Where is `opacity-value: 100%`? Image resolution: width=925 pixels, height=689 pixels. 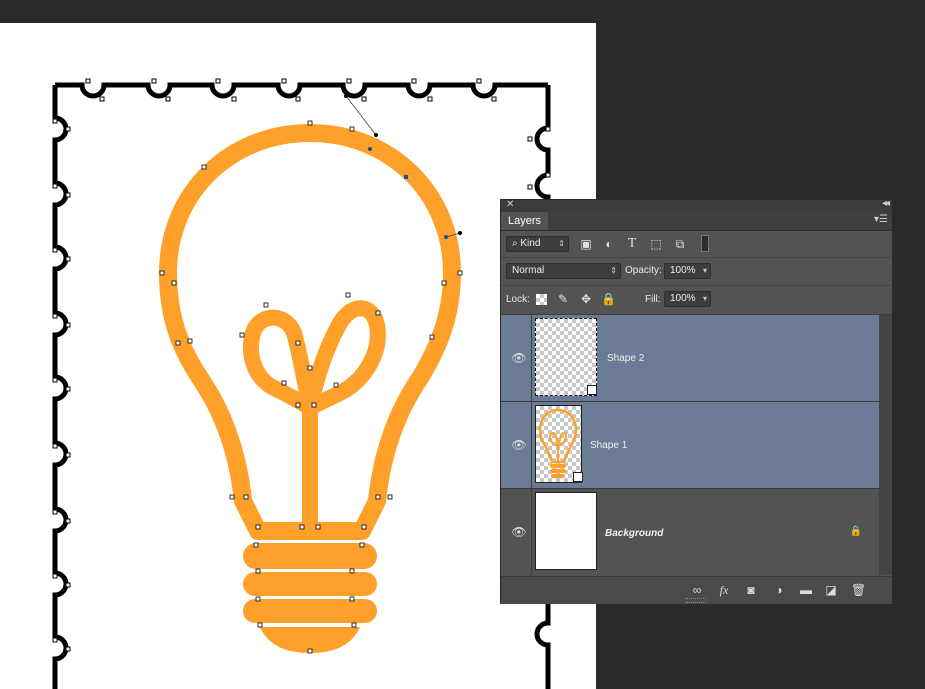 opacity-value: 100% is located at coordinates (683, 270).